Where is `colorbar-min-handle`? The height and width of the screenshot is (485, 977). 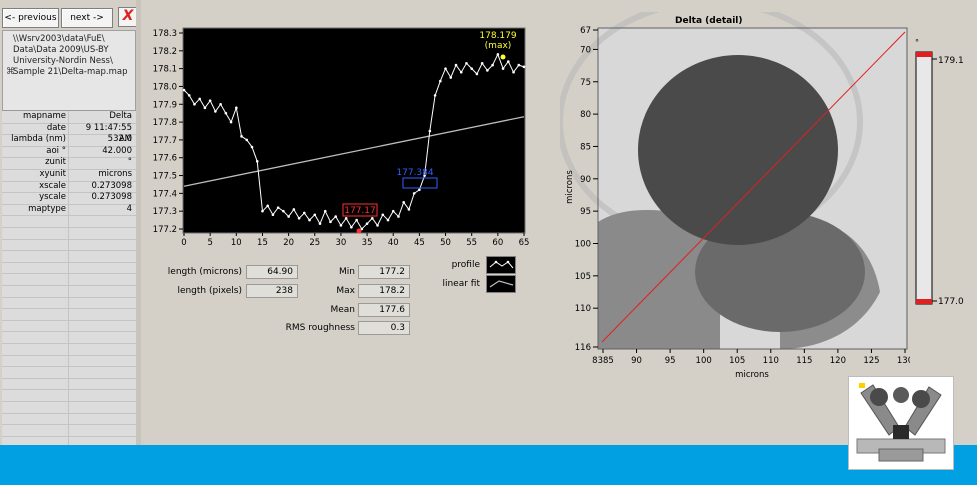
colorbar-min-handle is located at coordinates (924, 301).